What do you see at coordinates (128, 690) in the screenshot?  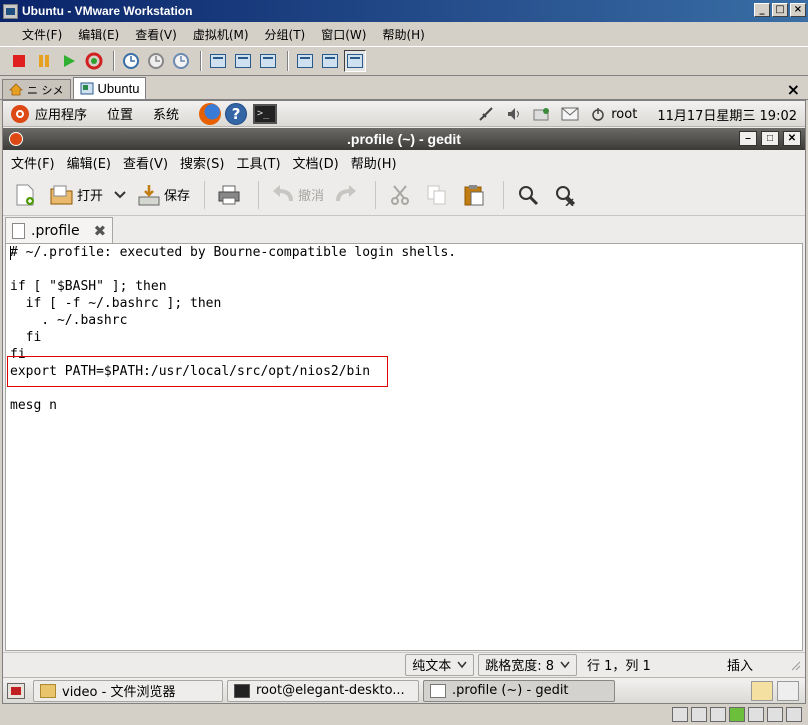 I see `taskbar-item-file-browser: video - 文件浏览器` at bounding box center [128, 690].